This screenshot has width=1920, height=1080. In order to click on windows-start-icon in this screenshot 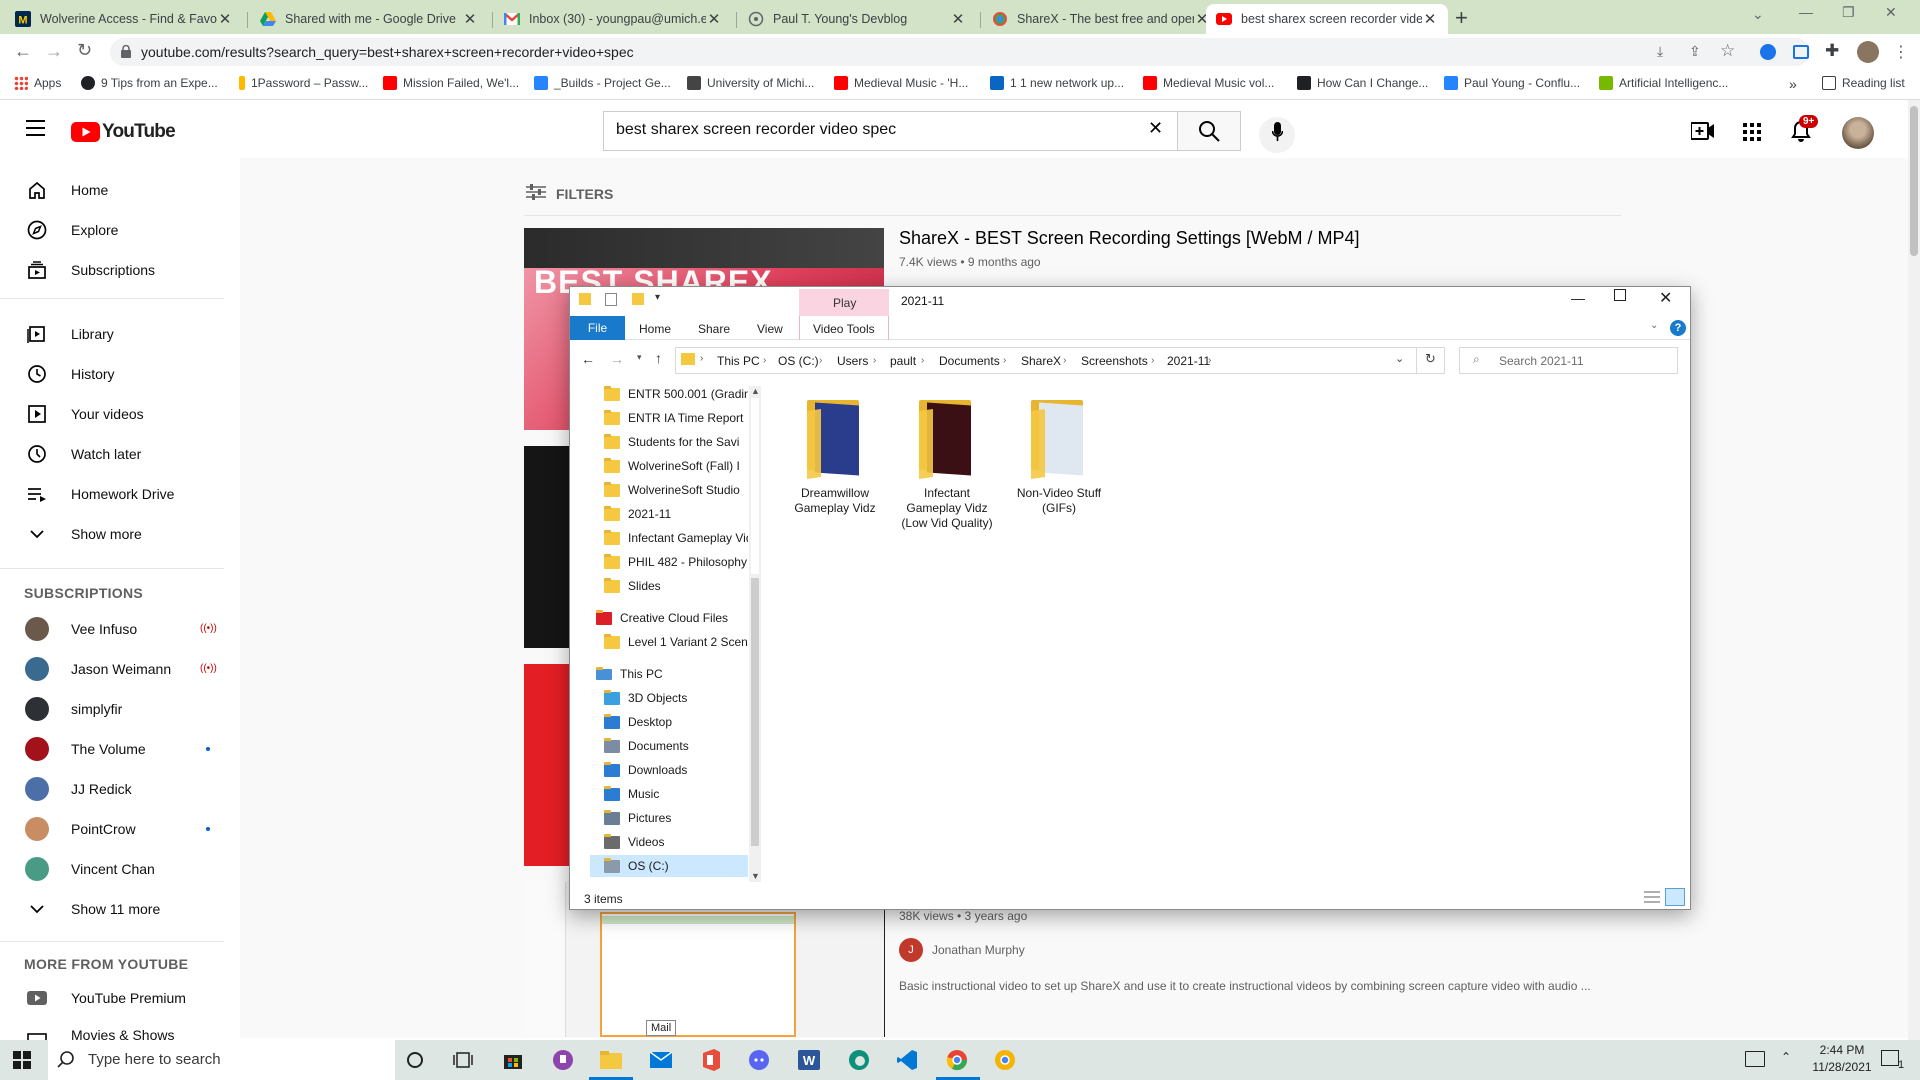, I will do `click(22, 1061)`.